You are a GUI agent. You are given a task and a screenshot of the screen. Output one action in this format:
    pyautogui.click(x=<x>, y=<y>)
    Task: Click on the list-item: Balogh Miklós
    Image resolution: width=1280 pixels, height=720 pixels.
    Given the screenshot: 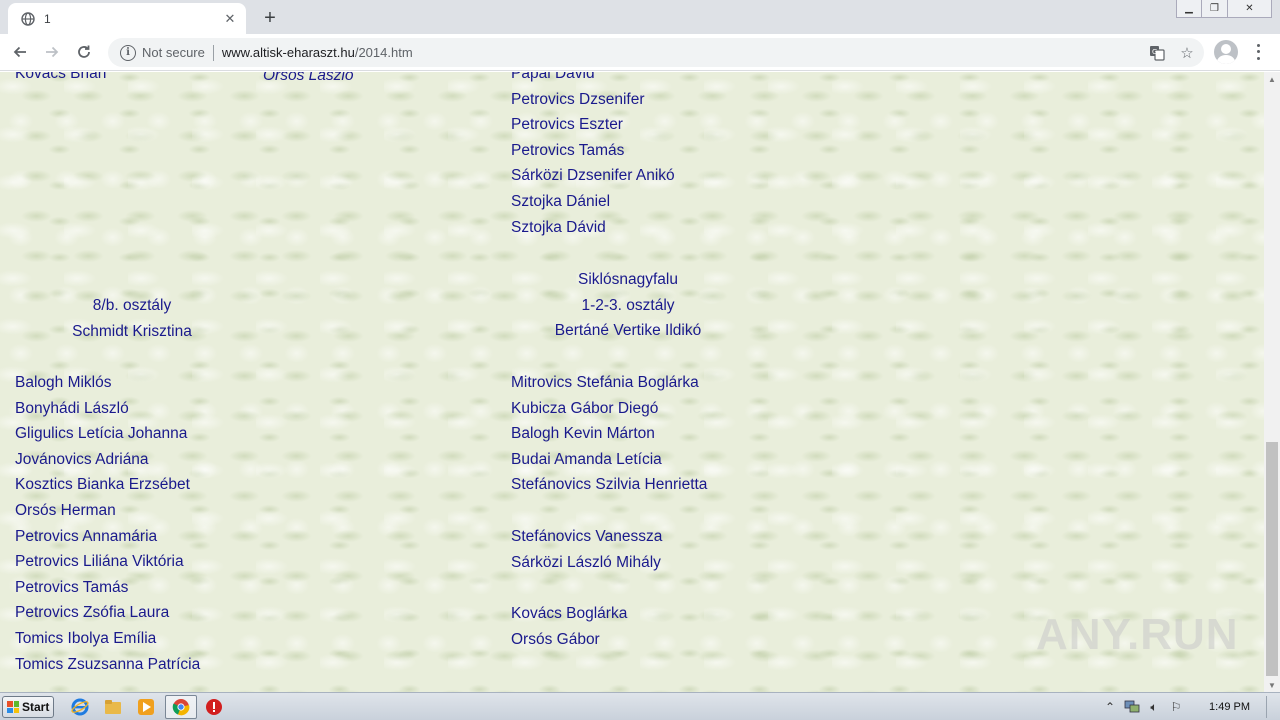 What is the action you would take?
    pyautogui.click(x=63, y=382)
    